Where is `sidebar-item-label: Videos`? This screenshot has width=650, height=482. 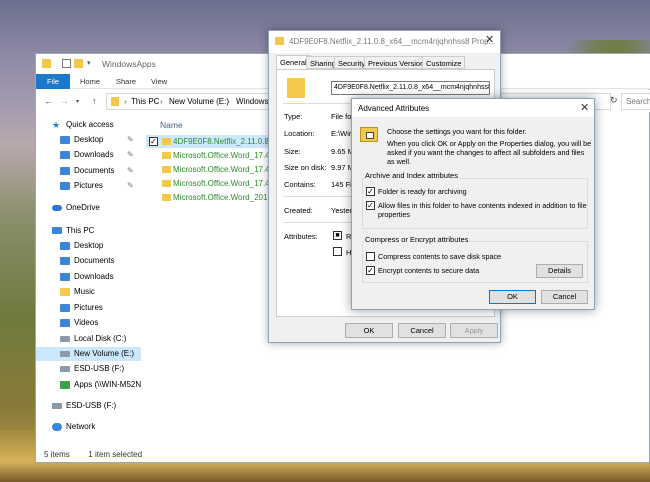 sidebar-item-label: Videos is located at coordinates (86, 322).